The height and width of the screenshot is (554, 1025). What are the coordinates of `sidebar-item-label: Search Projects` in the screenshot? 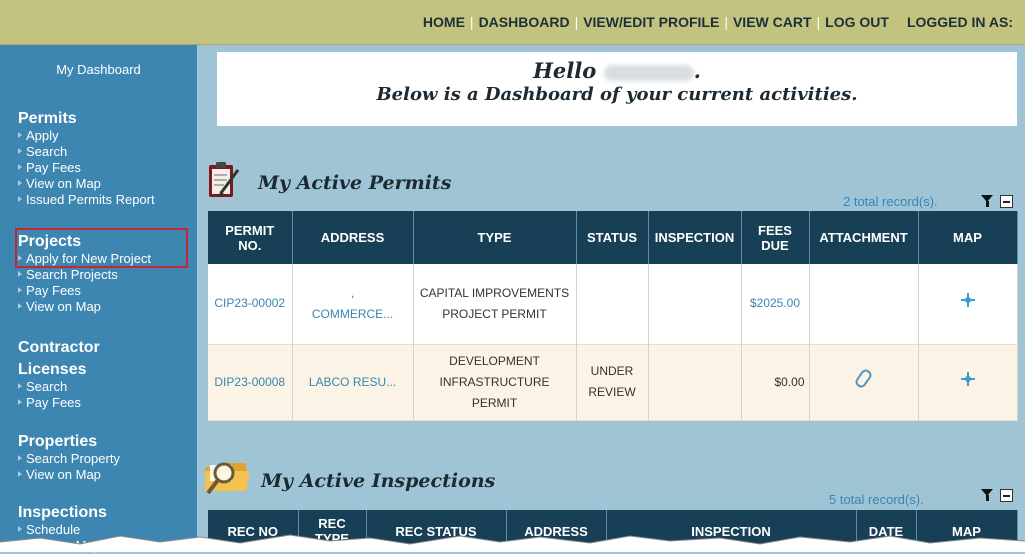 It's located at (72, 274).